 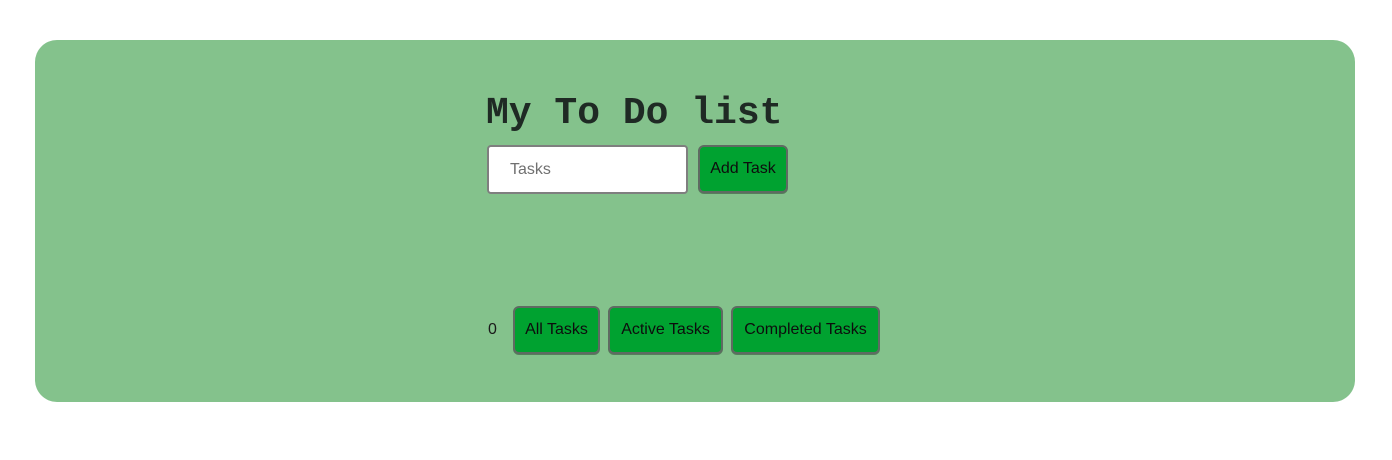 I want to click on completed-tasks-button: Completed Tasks, so click(x=805, y=330).